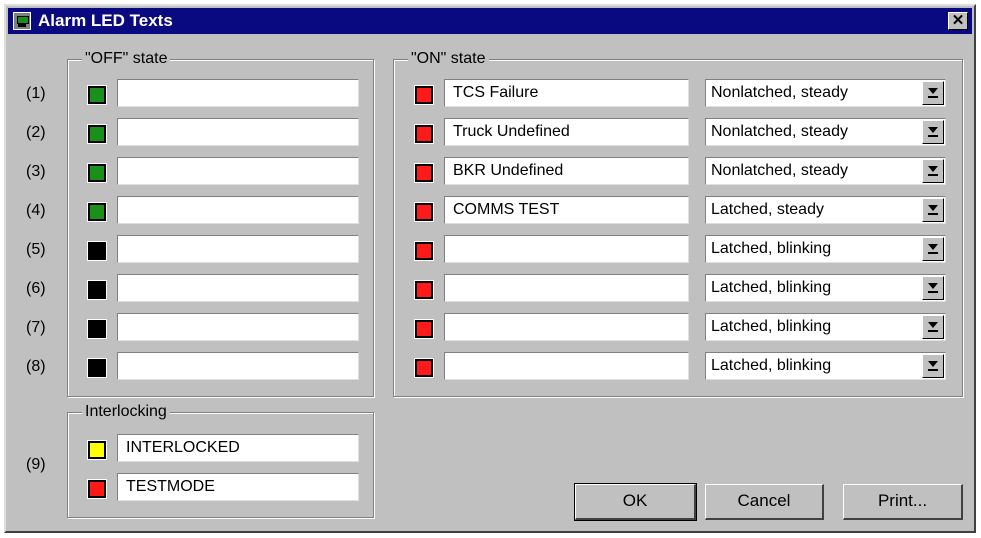 Image resolution: width=981 pixels, height=538 pixels. What do you see at coordinates (238, 487) in the screenshot?
I see `interlock-text-field-2: TESTMODE` at bounding box center [238, 487].